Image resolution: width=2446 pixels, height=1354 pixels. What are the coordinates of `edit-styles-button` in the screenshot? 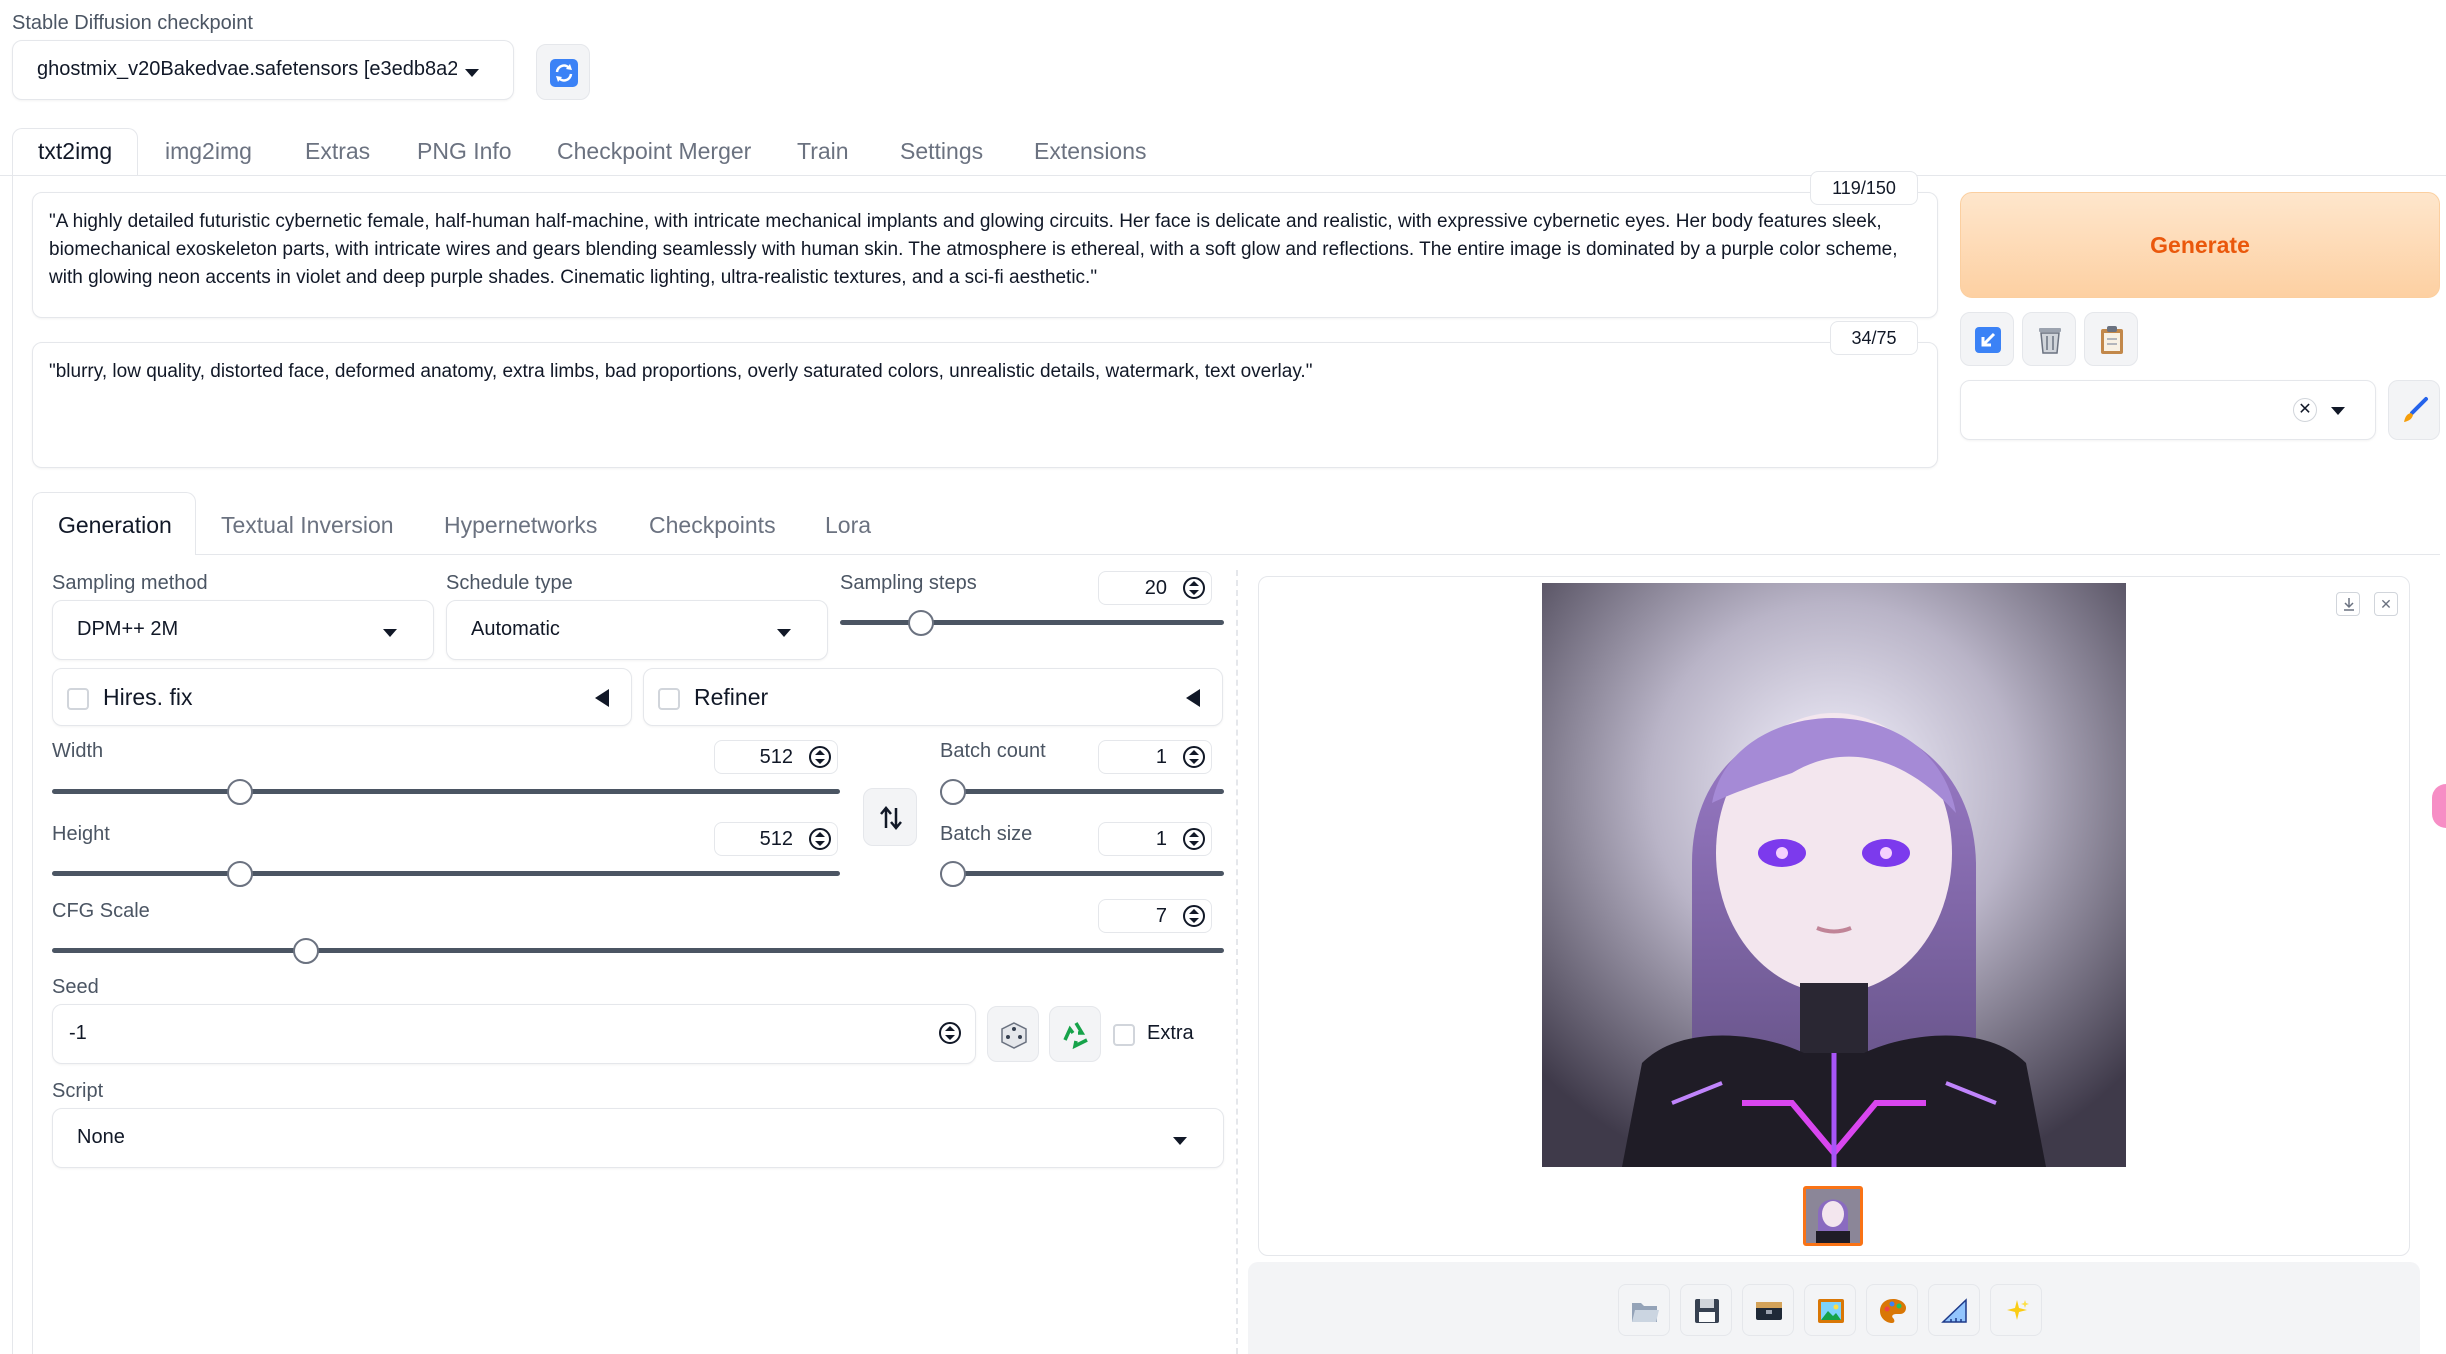 It's located at (2414, 410).